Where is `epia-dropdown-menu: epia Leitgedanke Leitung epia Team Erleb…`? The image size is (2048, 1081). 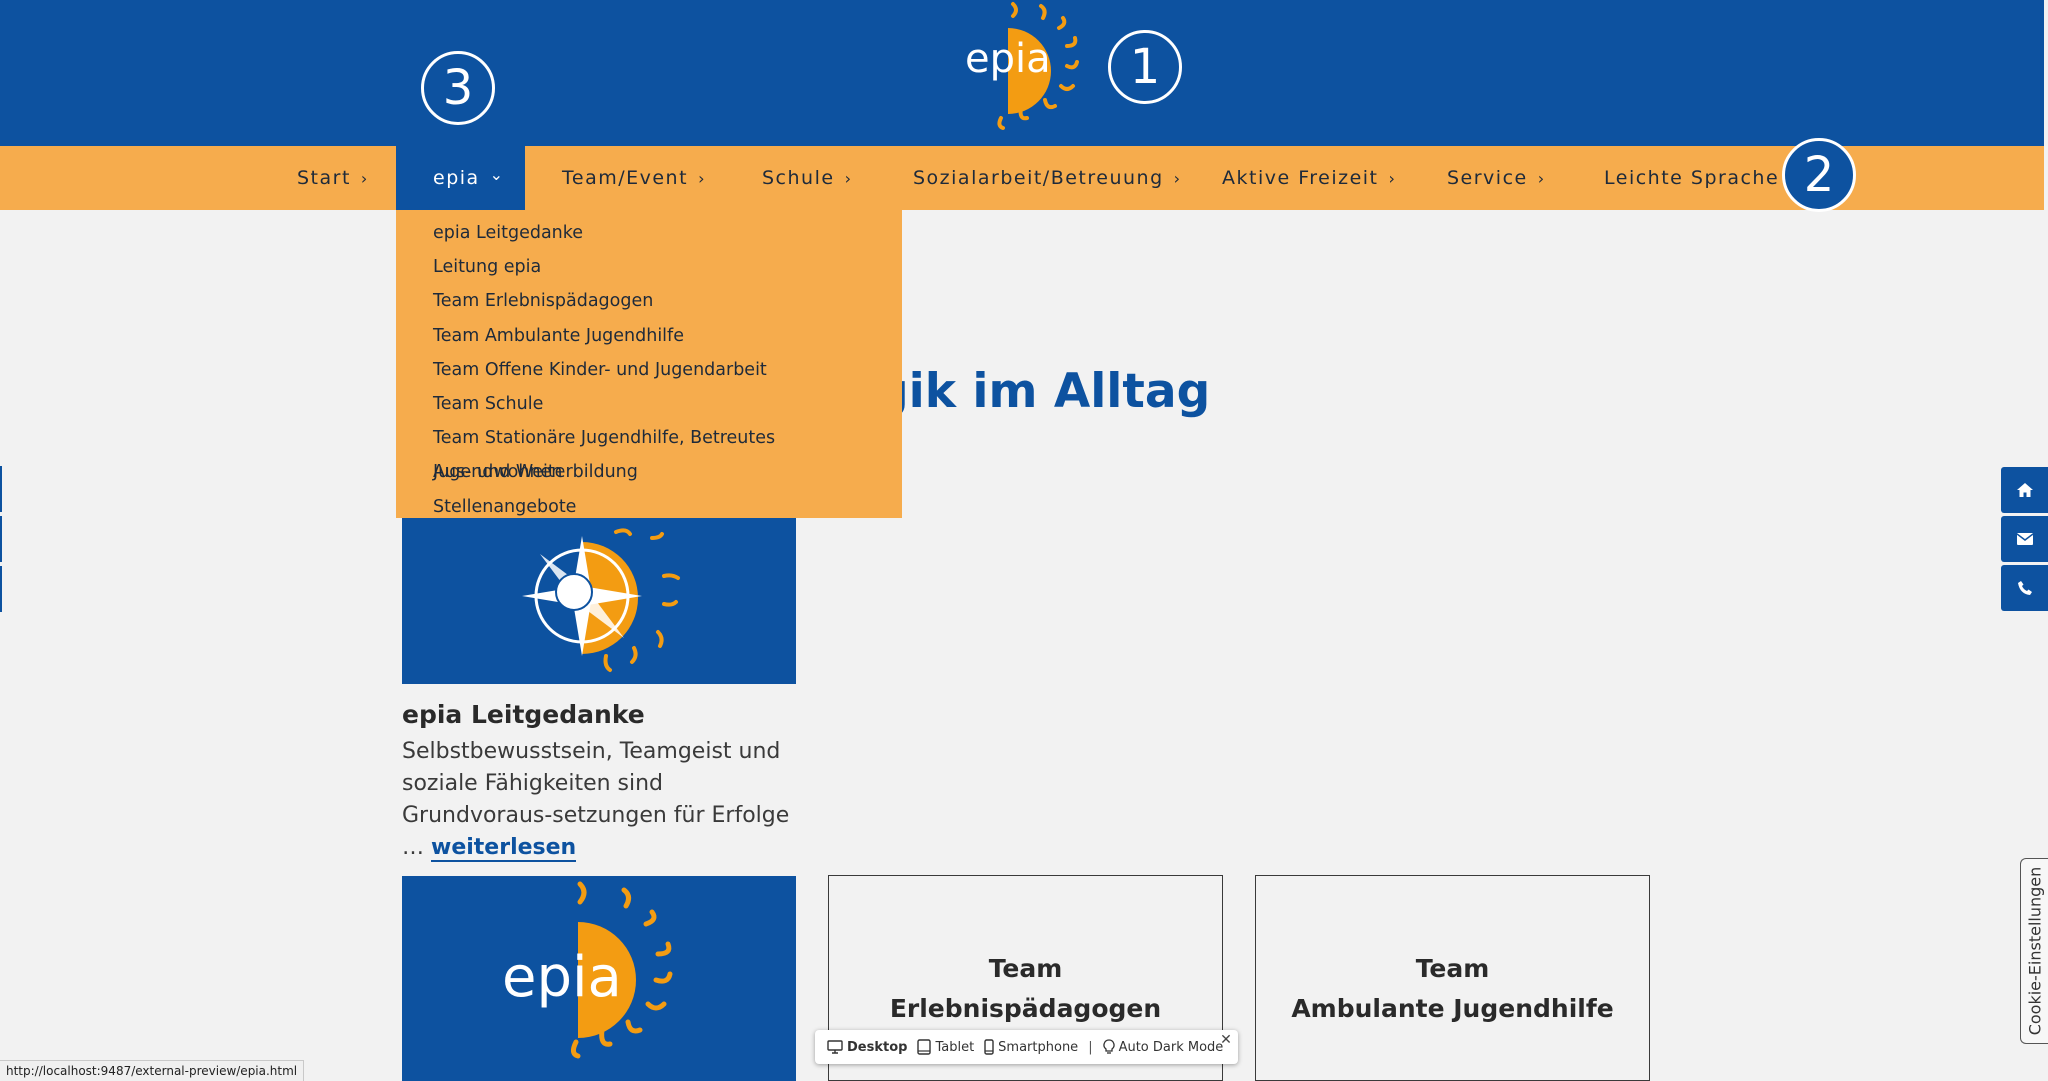 epia-dropdown-menu: epia Leitgedanke Leitung epia Team Erleb… is located at coordinates (649, 364).